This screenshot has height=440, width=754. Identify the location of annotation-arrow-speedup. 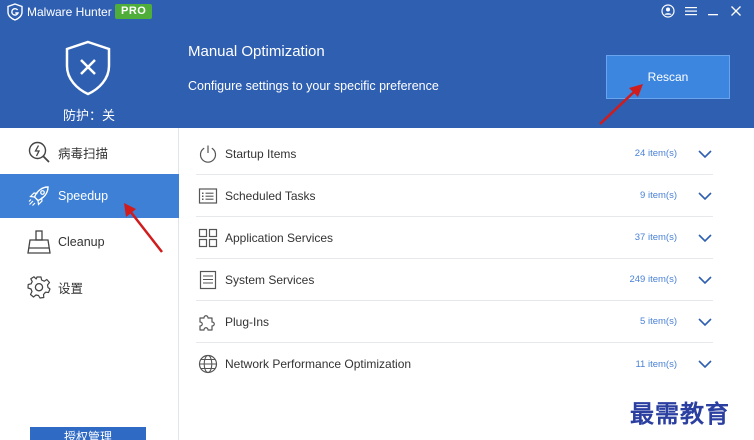
(143, 228).